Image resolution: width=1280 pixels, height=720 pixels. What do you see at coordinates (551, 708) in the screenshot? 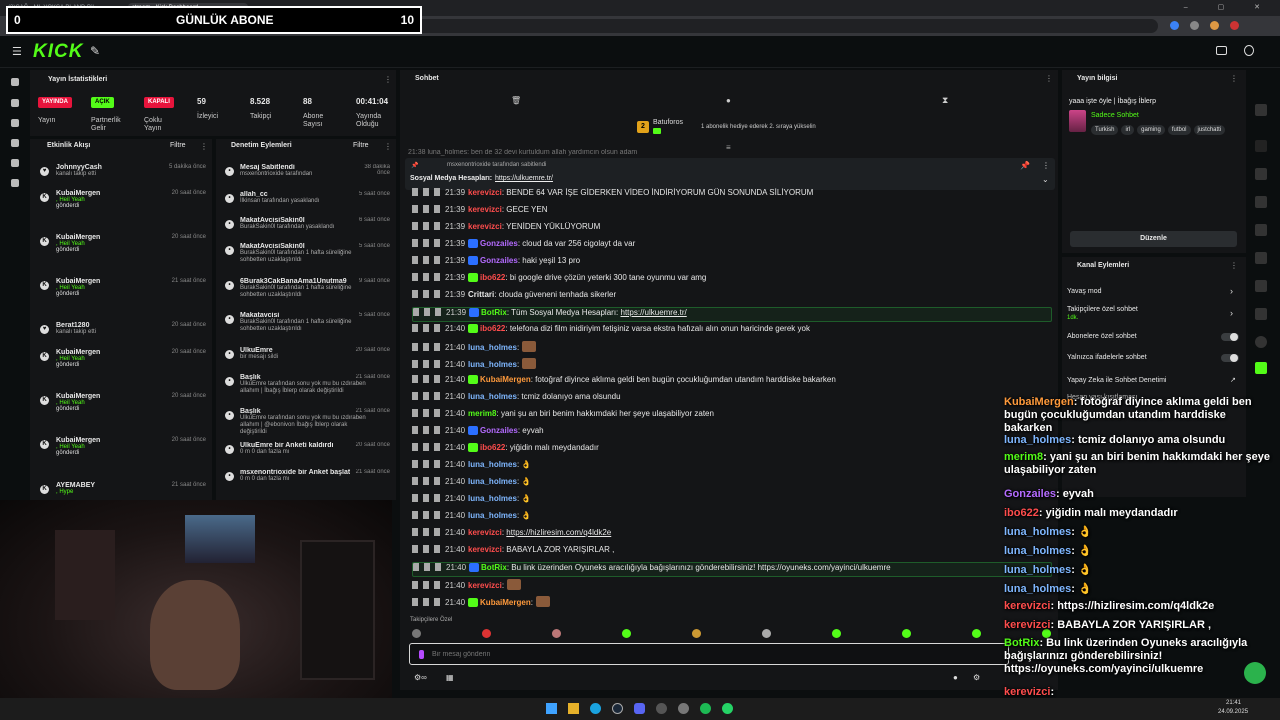
I see `start-icon` at bounding box center [551, 708].